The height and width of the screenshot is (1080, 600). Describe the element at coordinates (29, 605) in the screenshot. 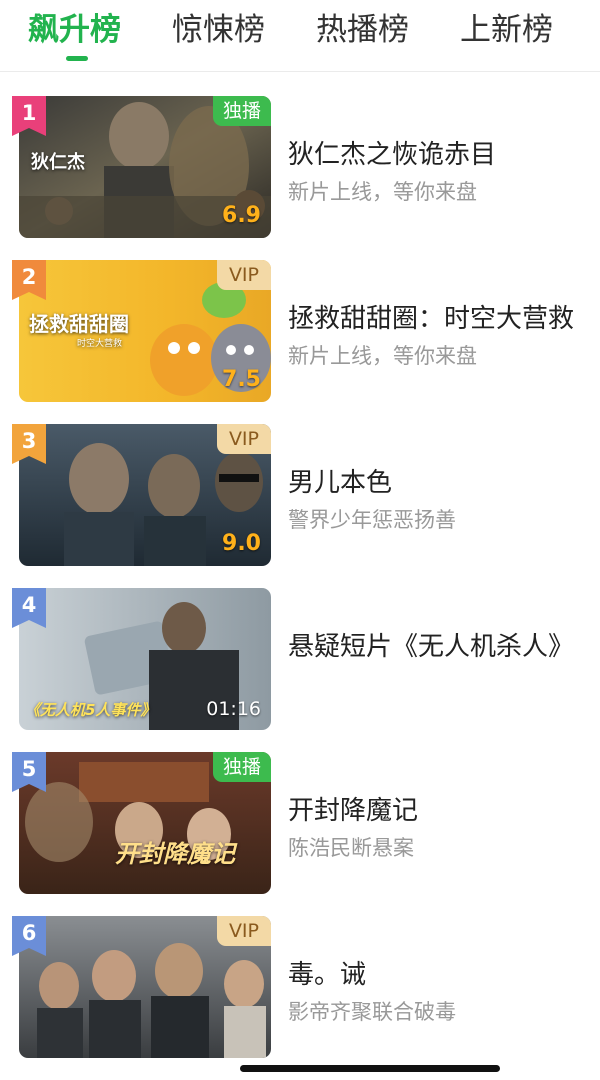

I see `rank-number: 4` at that location.